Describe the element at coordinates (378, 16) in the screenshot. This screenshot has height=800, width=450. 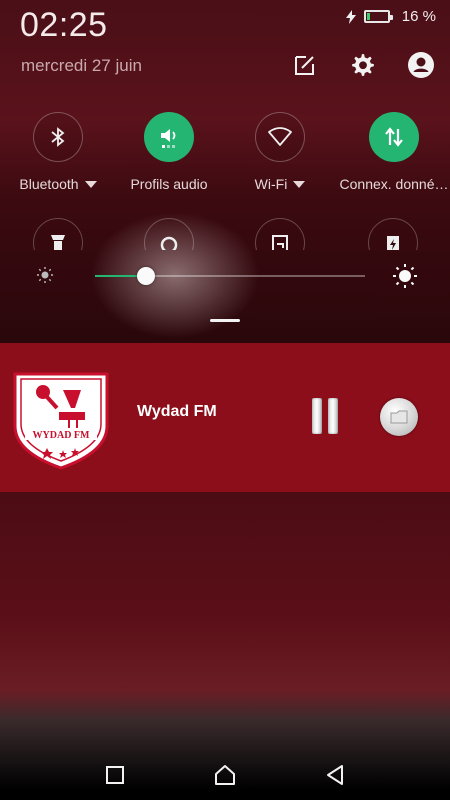
I see `battery-icon` at that location.